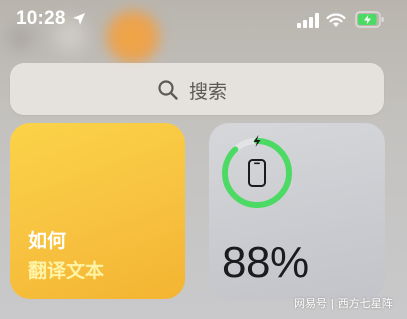  What do you see at coordinates (343, 303) in the screenshot?
I see `watermark: 网易号 | 西方七星阵` at bounding box center [343, 303].